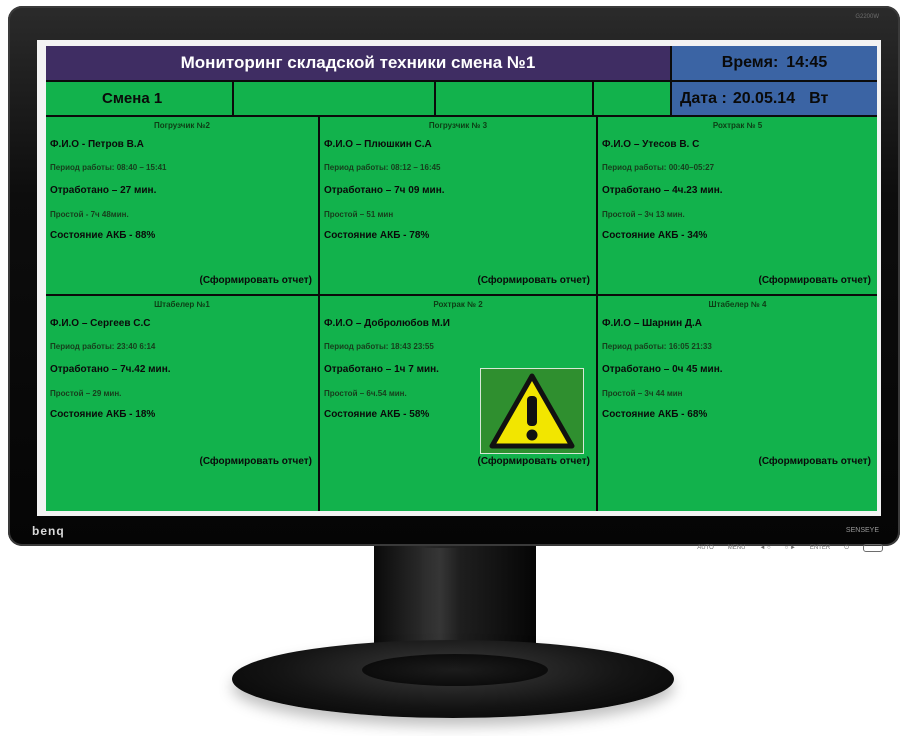 The image size is (903, 736). I want to click on battery-status: Состояние АКБ - 18%, so click(103, 414).